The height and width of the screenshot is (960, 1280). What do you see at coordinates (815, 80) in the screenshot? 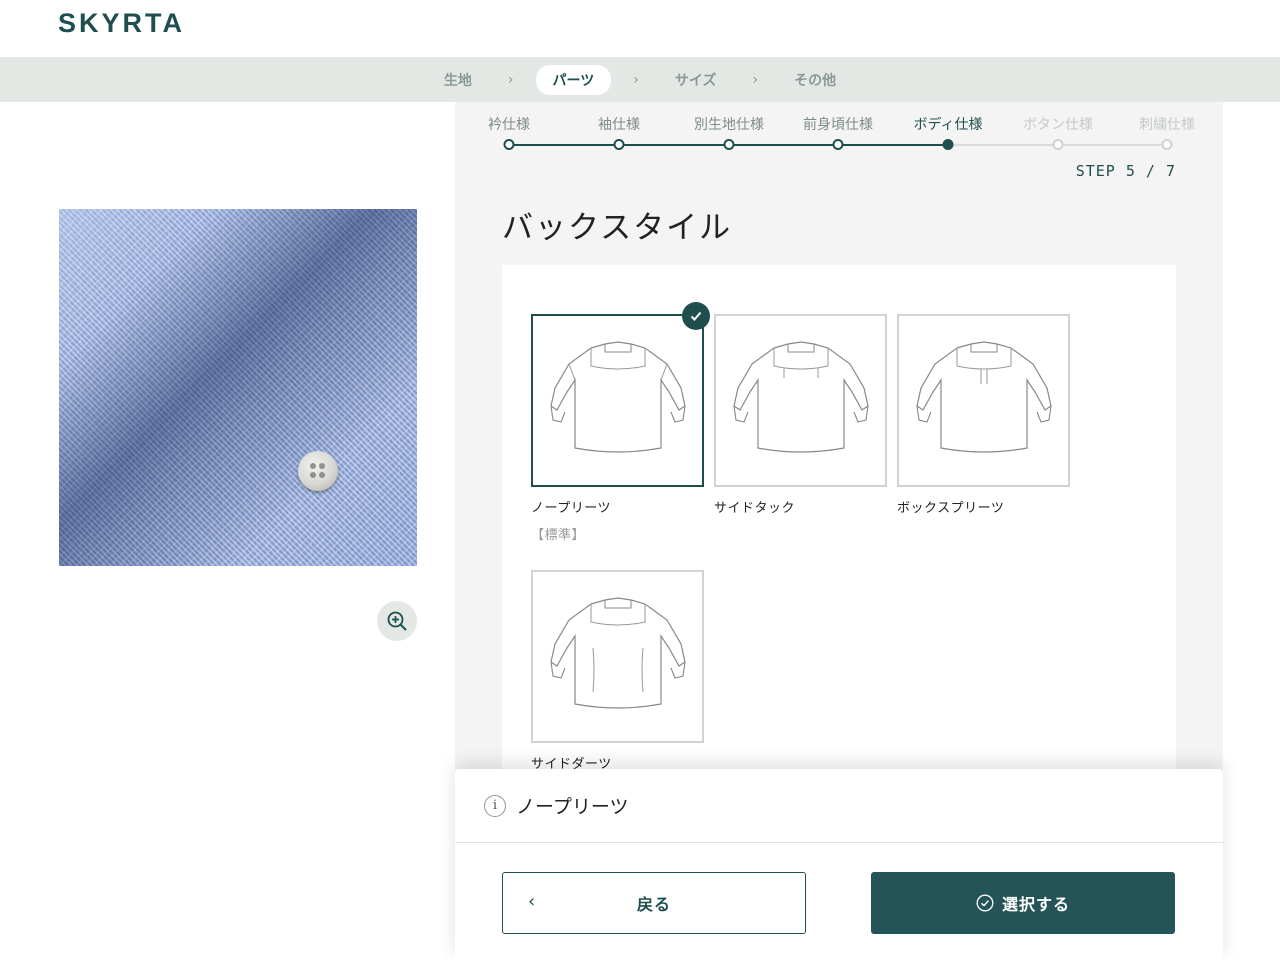
I see `nav-item-other: その他` at bounding box center [815, 80].